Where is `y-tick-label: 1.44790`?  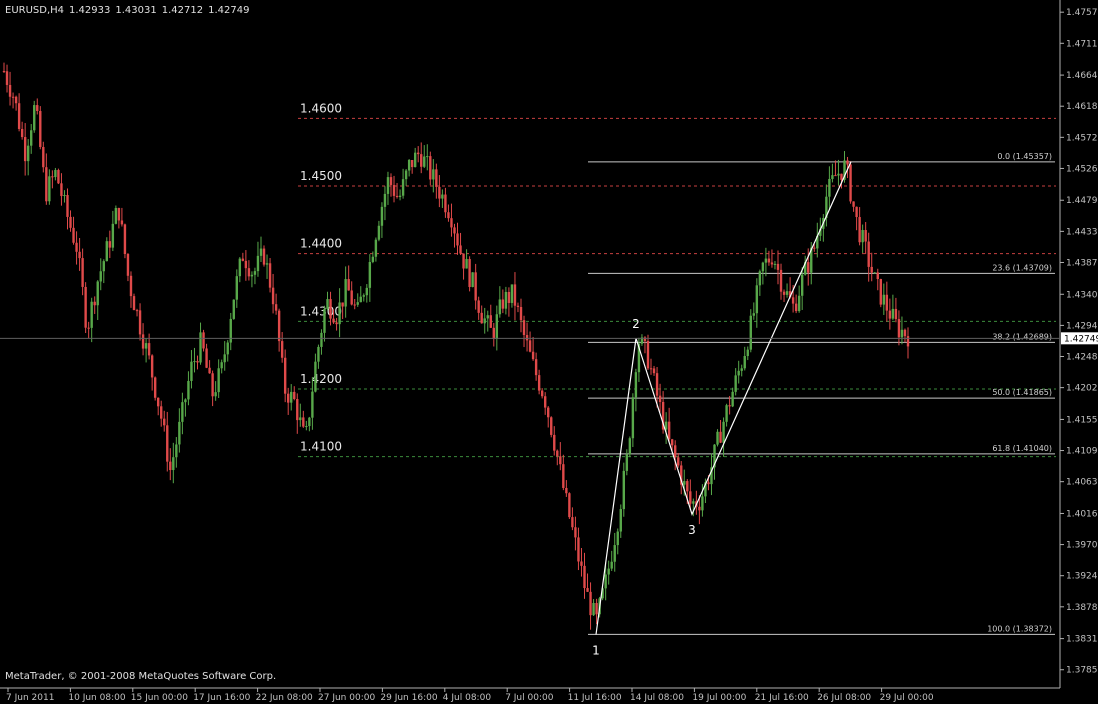 y-tick-label: 1.44790 is located at coordinates (1082, 201).